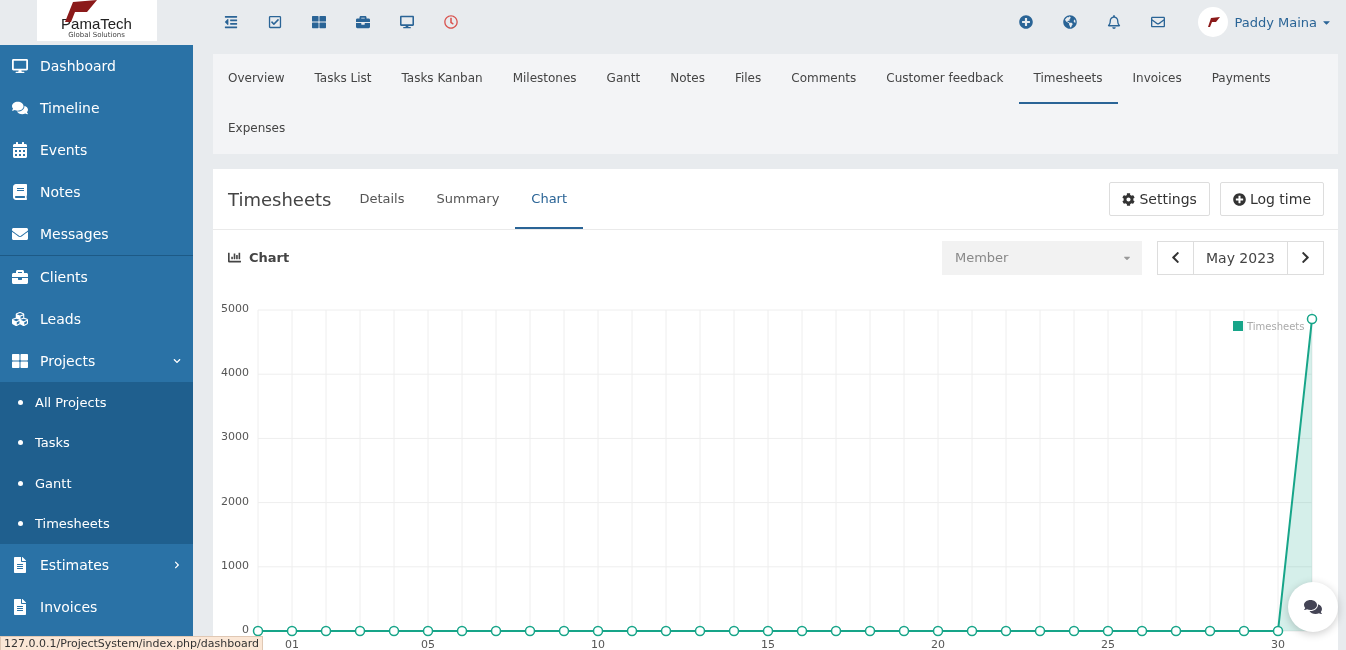 The width and height of the screenshot is (1346, 650). What do you see at coordinates (96, 483) in the screenshot?
I see `submenu-item: Gantt` at bounding box center [96, 483].